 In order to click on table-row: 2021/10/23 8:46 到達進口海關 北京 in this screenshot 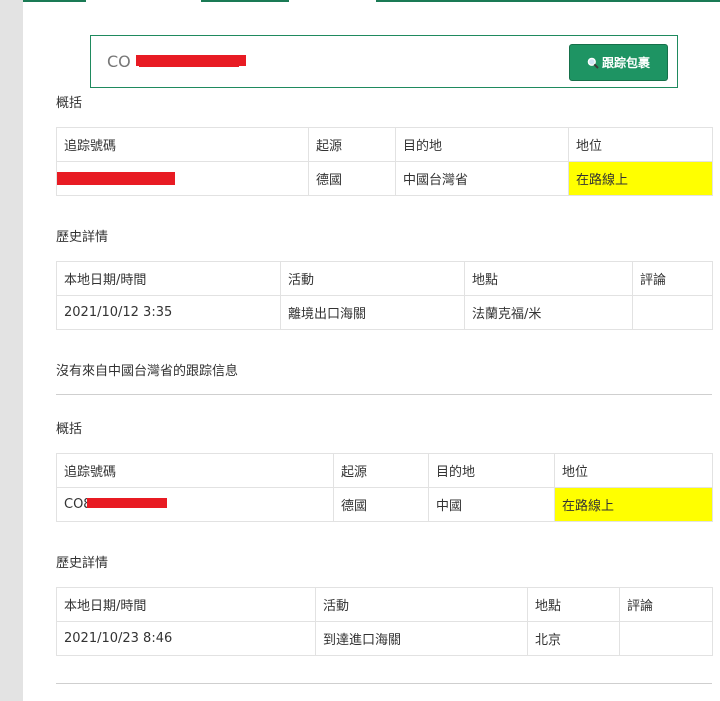, I will do `click(384, 638)`.